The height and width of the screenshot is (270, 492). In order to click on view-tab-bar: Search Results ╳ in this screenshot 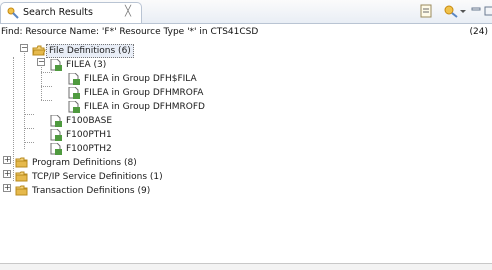, I will do `click(246, 12)`.